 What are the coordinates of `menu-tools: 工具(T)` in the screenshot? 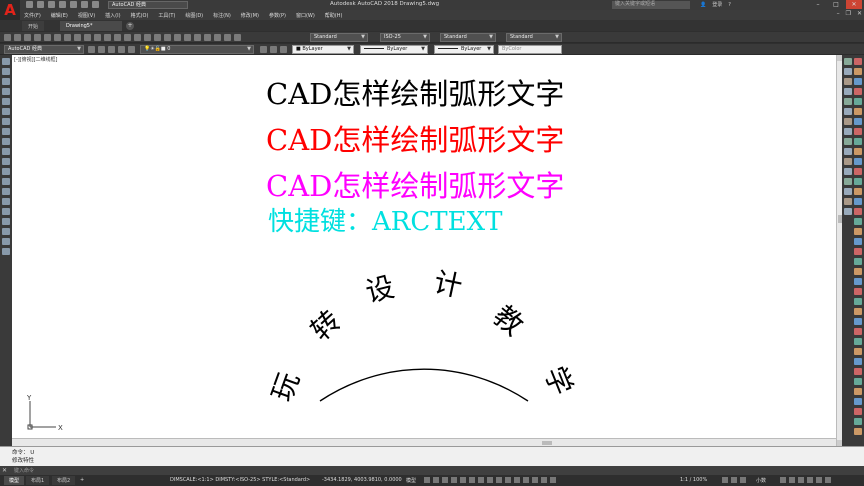 It's located at (166, 15).